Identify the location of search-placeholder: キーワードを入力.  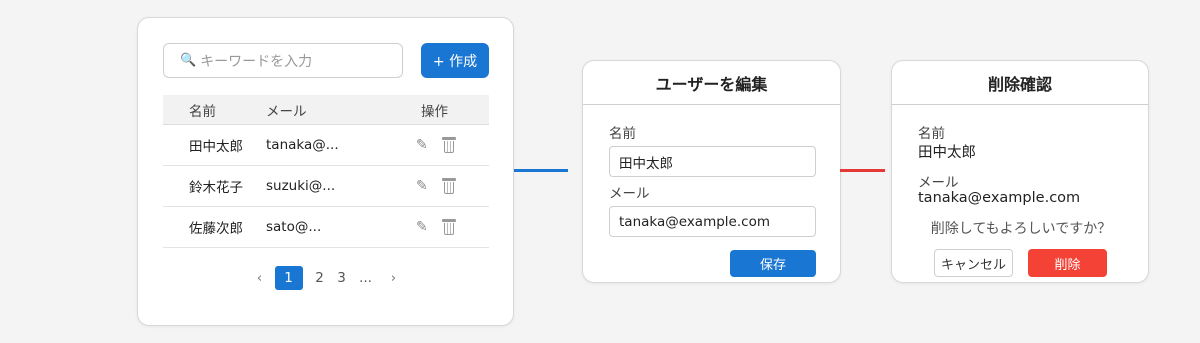
(256, 61).